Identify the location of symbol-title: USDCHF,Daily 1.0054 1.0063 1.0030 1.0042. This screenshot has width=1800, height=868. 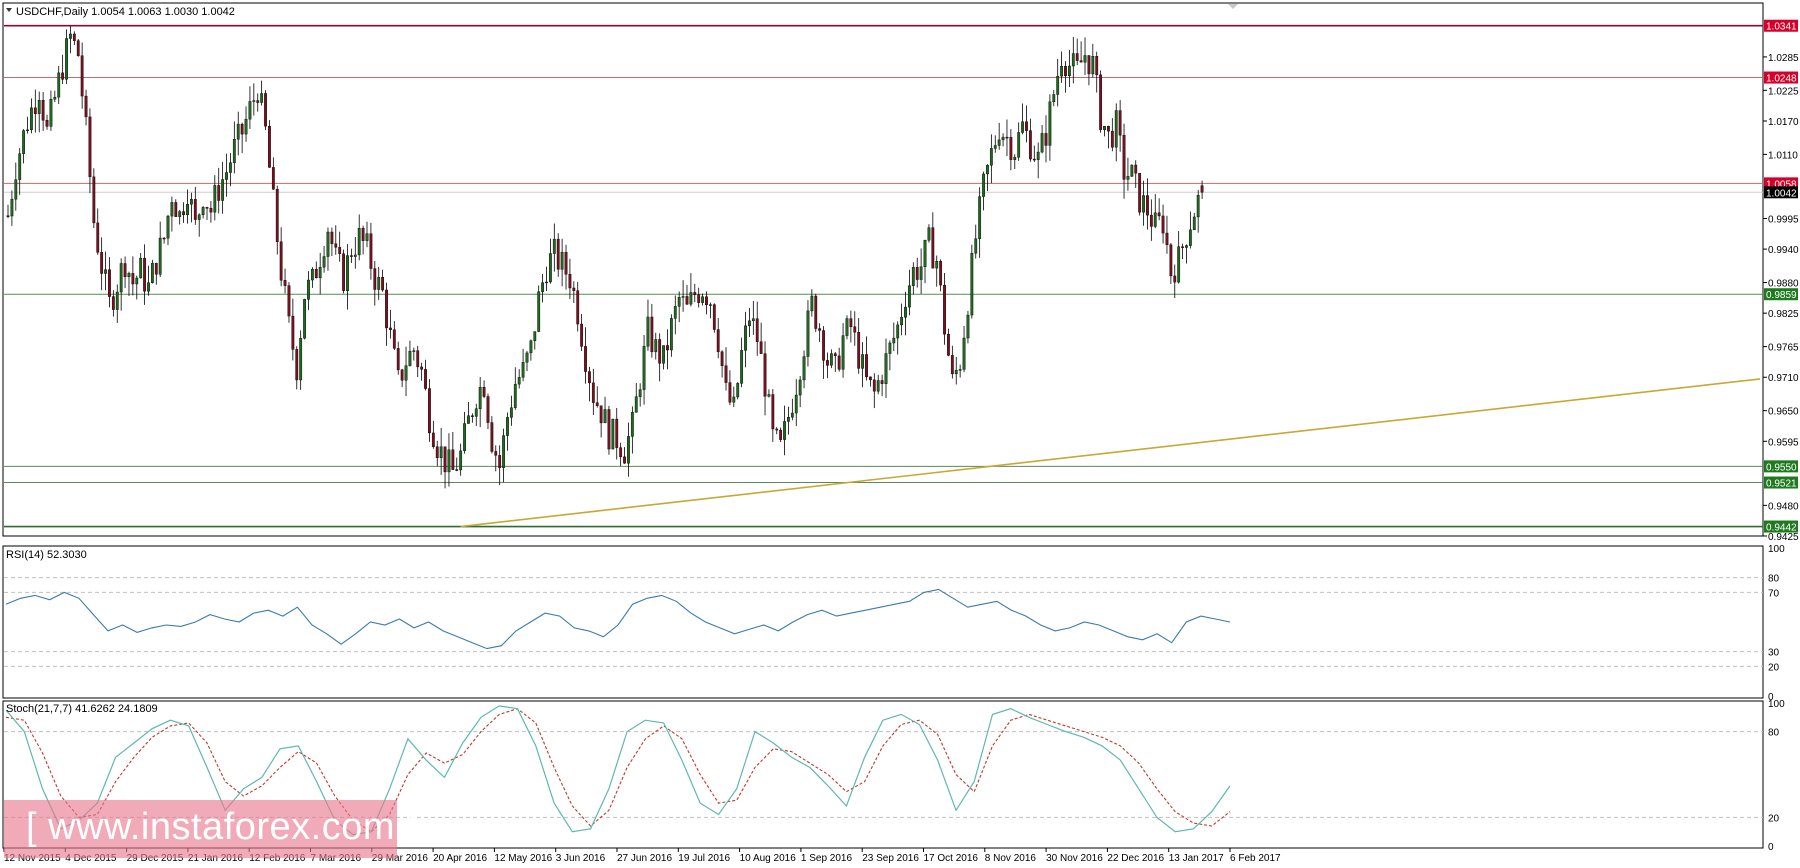
(125, 12).